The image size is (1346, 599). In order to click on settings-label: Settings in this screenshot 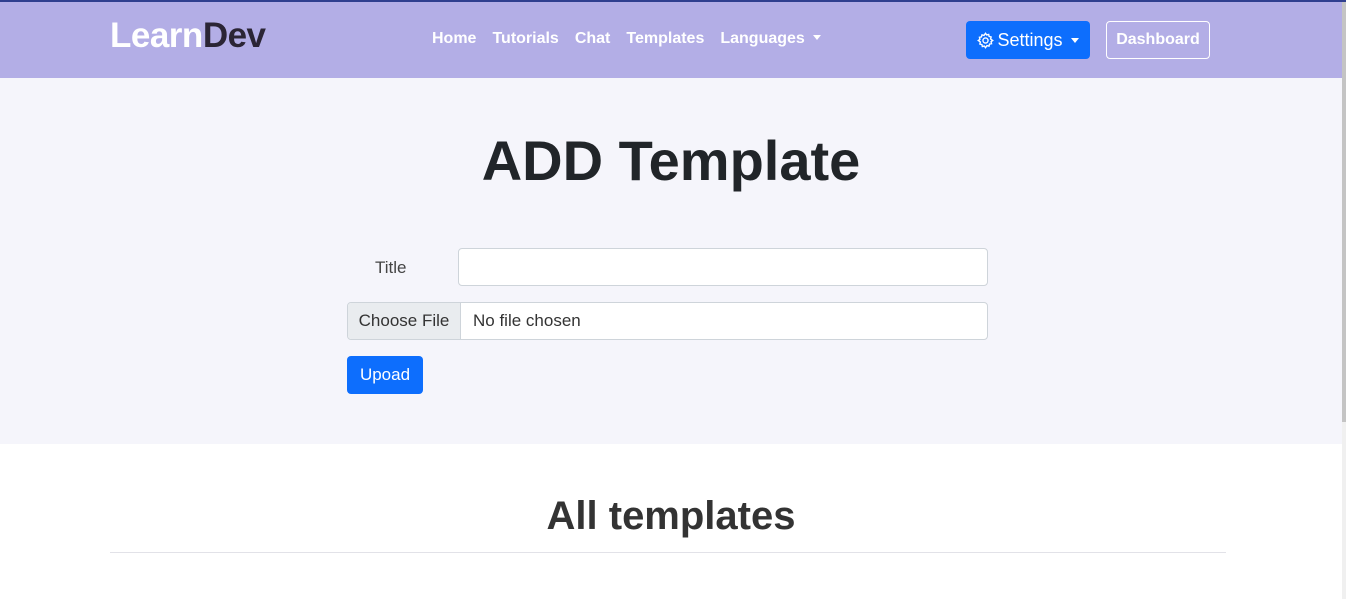, I will do `click(1030, 39)`.